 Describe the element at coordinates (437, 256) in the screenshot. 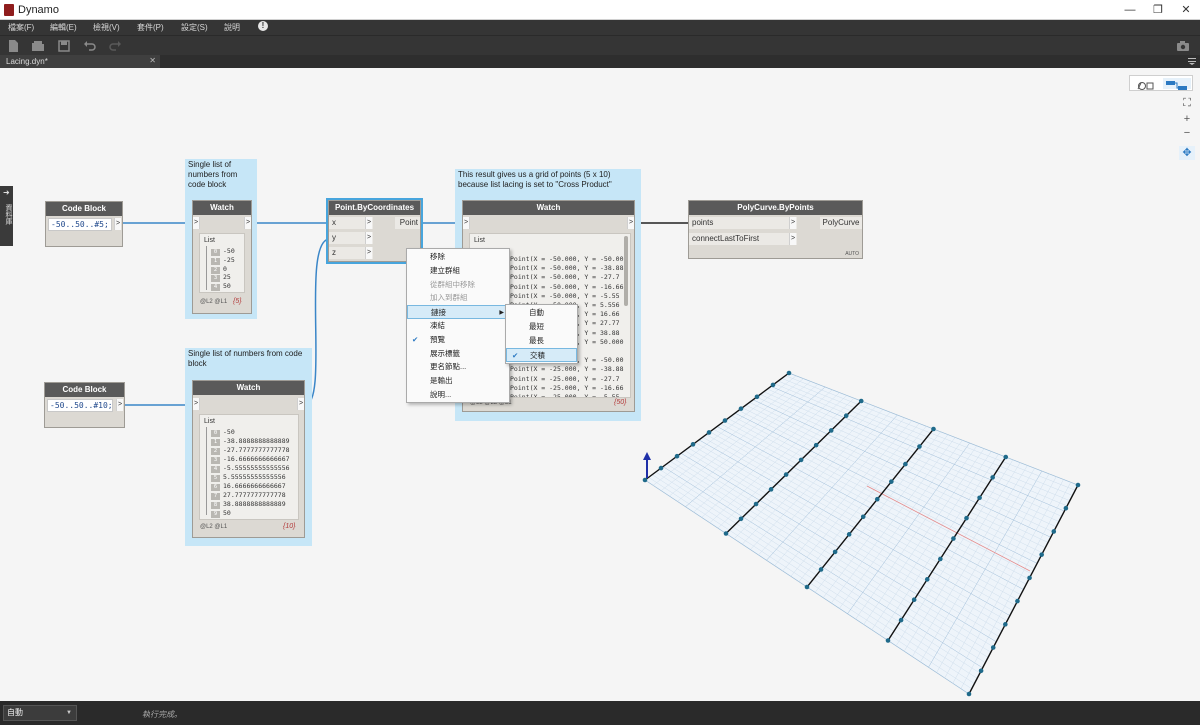

I see `menu-item-label: 移除` at that location.